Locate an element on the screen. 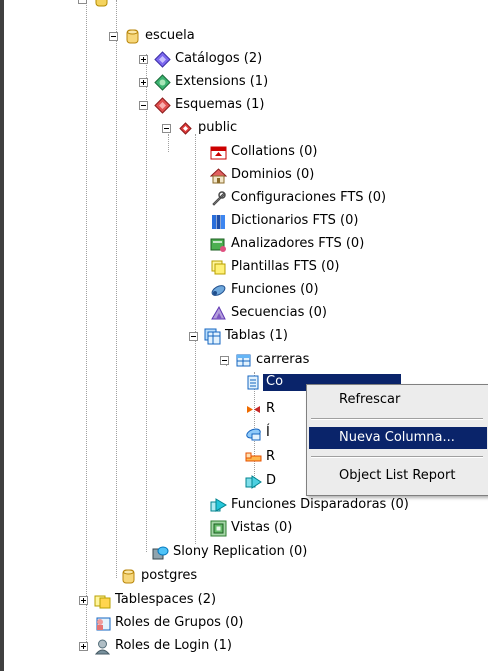 Image resolution: width=488 pixels, height=671 pixels. tree-item-plantillas-fts: Plantillas FTS (0) is located at coordinates (274, 267).